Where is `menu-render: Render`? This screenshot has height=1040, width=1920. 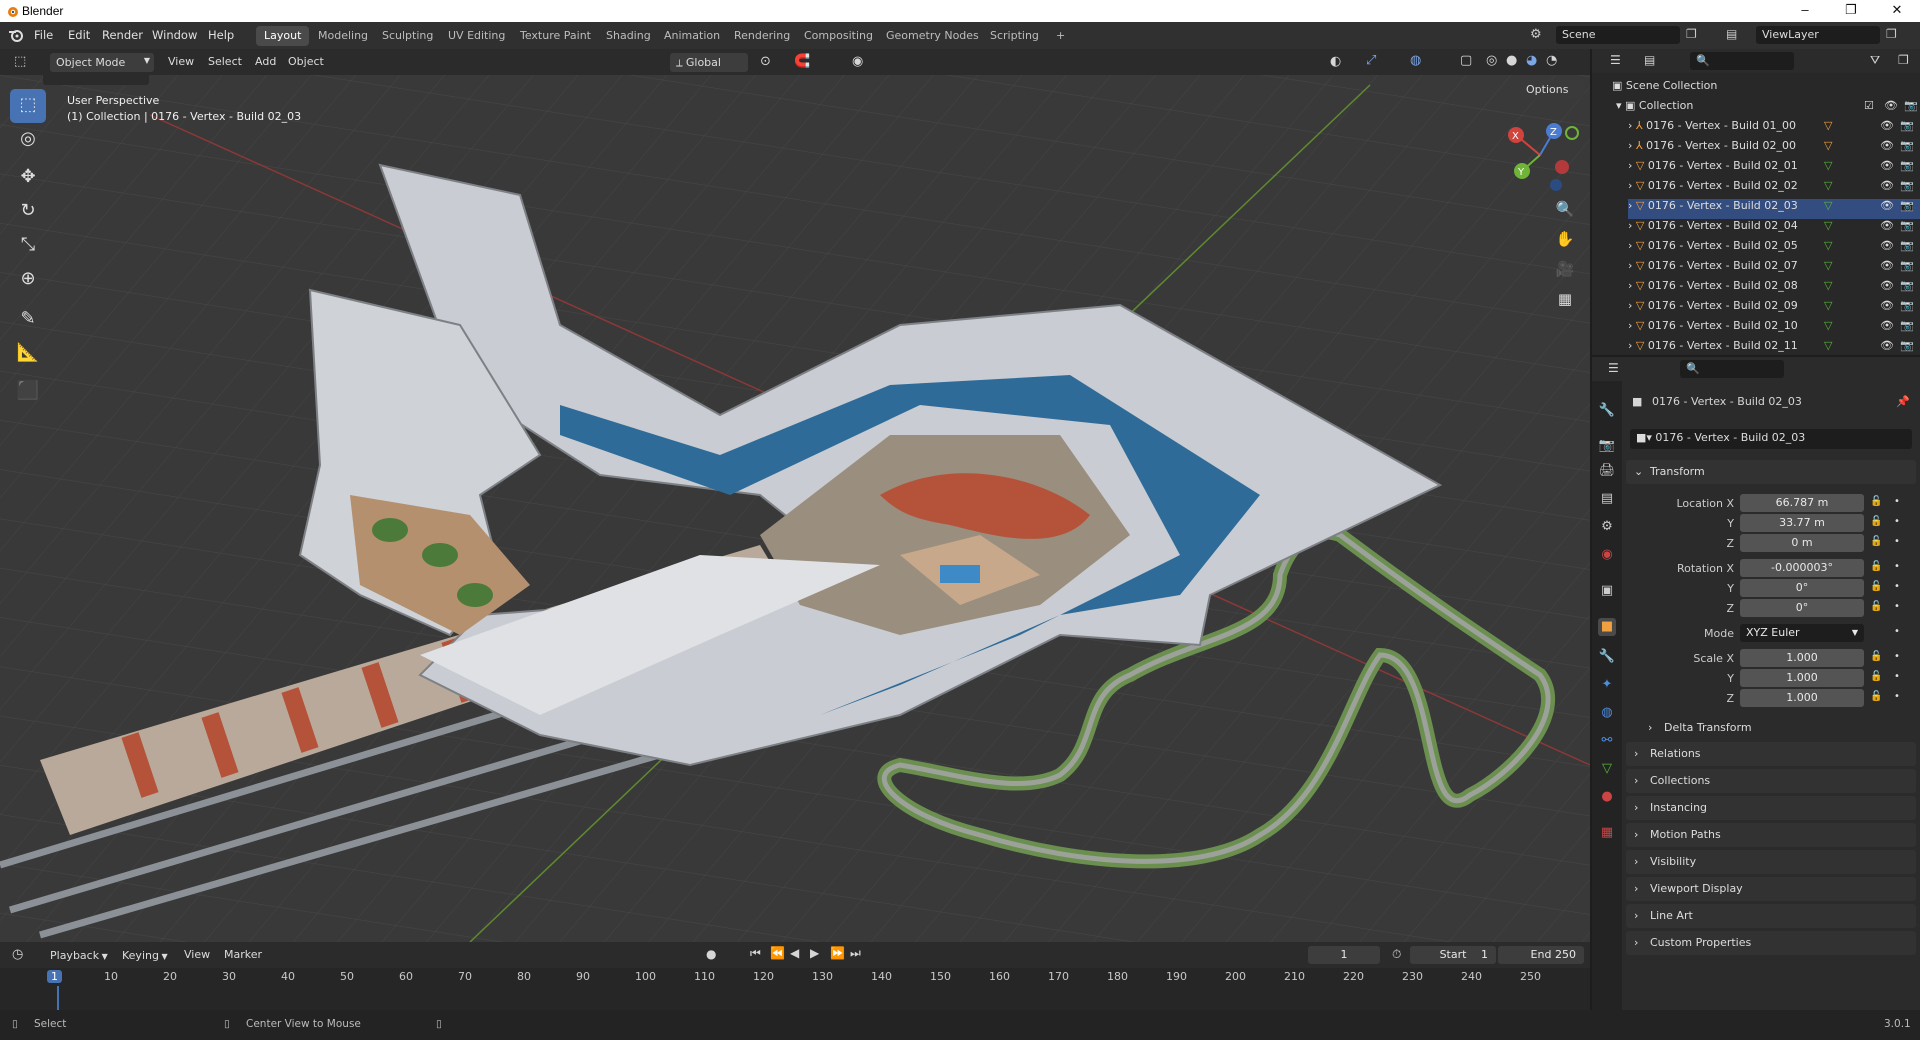
menu-render: Render is located at coordinates (122, 35).